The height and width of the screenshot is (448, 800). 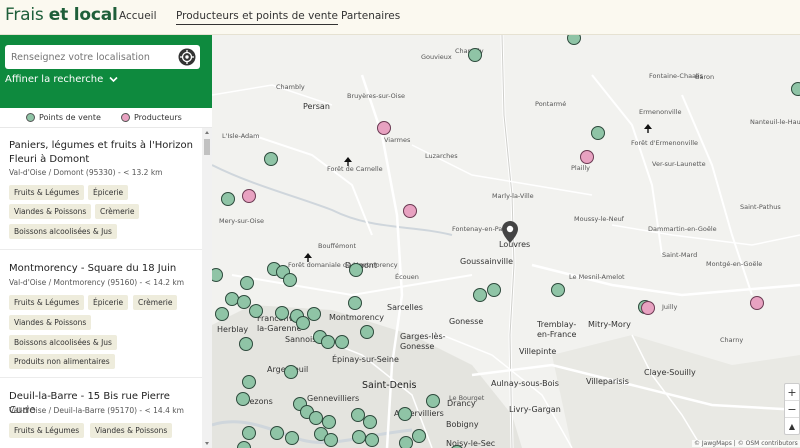 I want to click on scroll-up-icon, so click(x=207, y=132).